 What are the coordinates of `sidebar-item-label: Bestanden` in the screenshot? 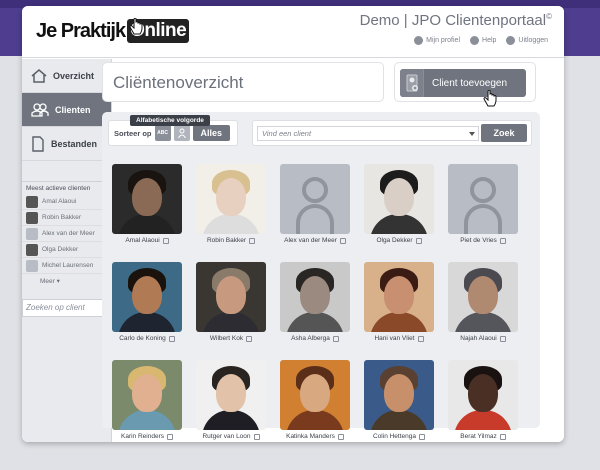 It's located at (74, 143).